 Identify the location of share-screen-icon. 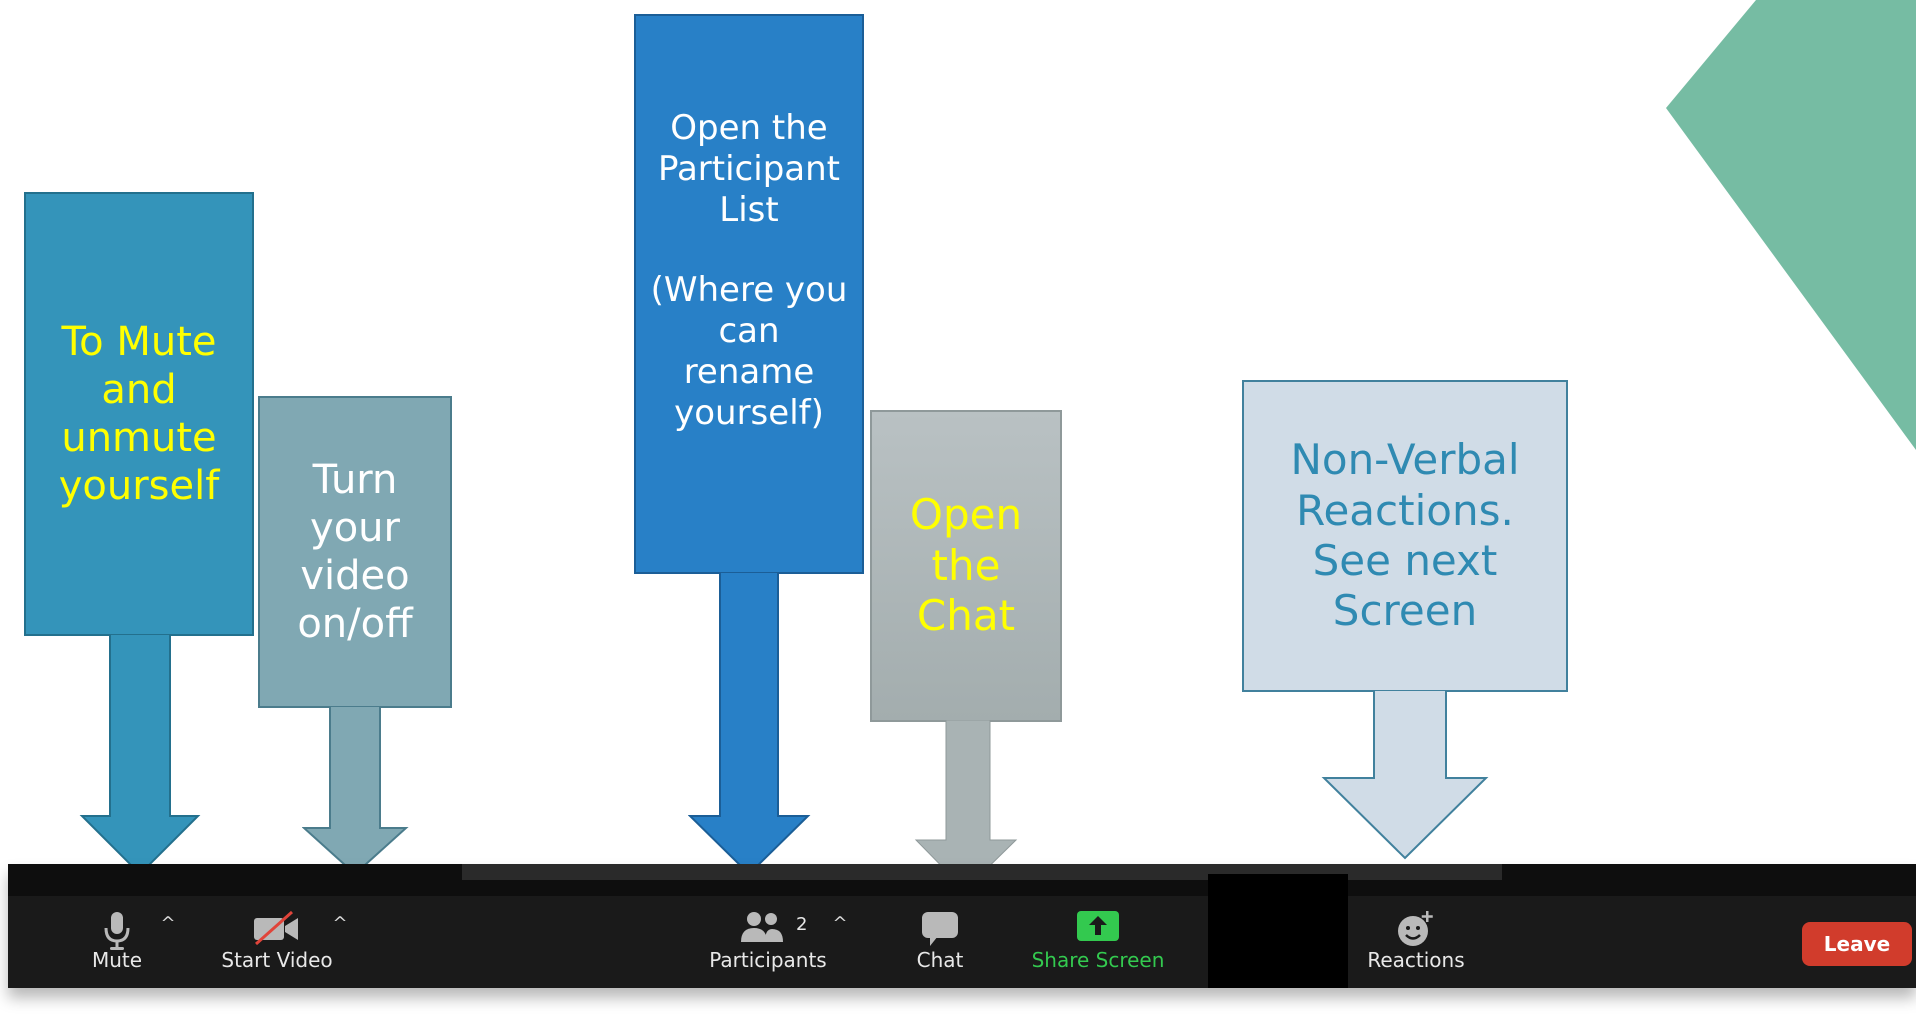
(1098, 926).